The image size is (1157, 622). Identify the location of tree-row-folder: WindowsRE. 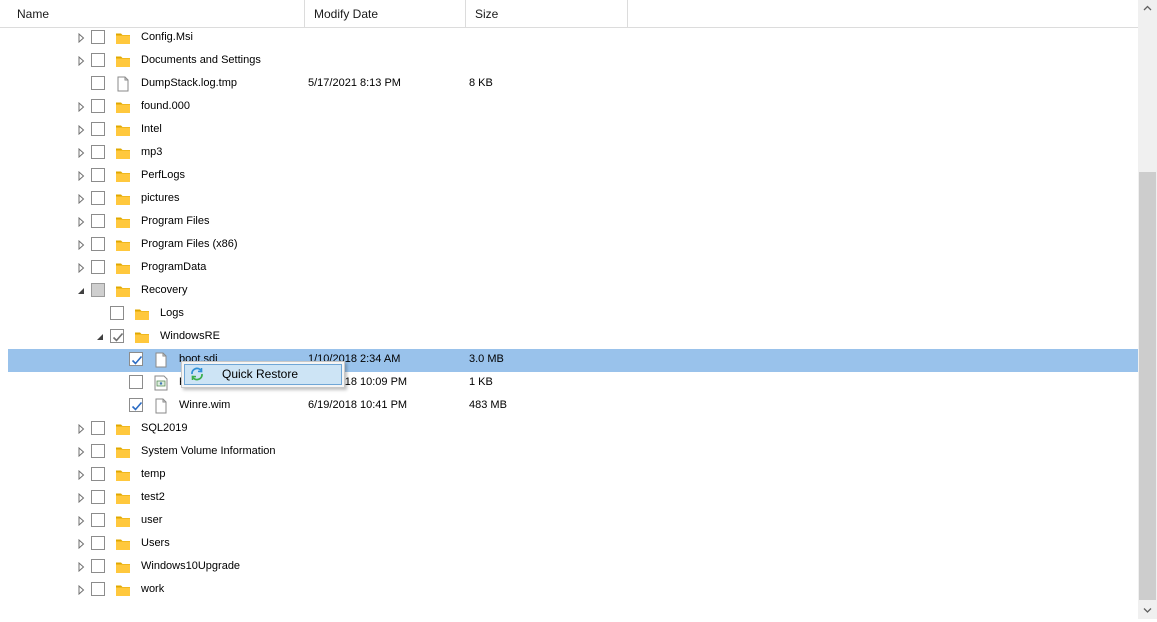
(573, 337).